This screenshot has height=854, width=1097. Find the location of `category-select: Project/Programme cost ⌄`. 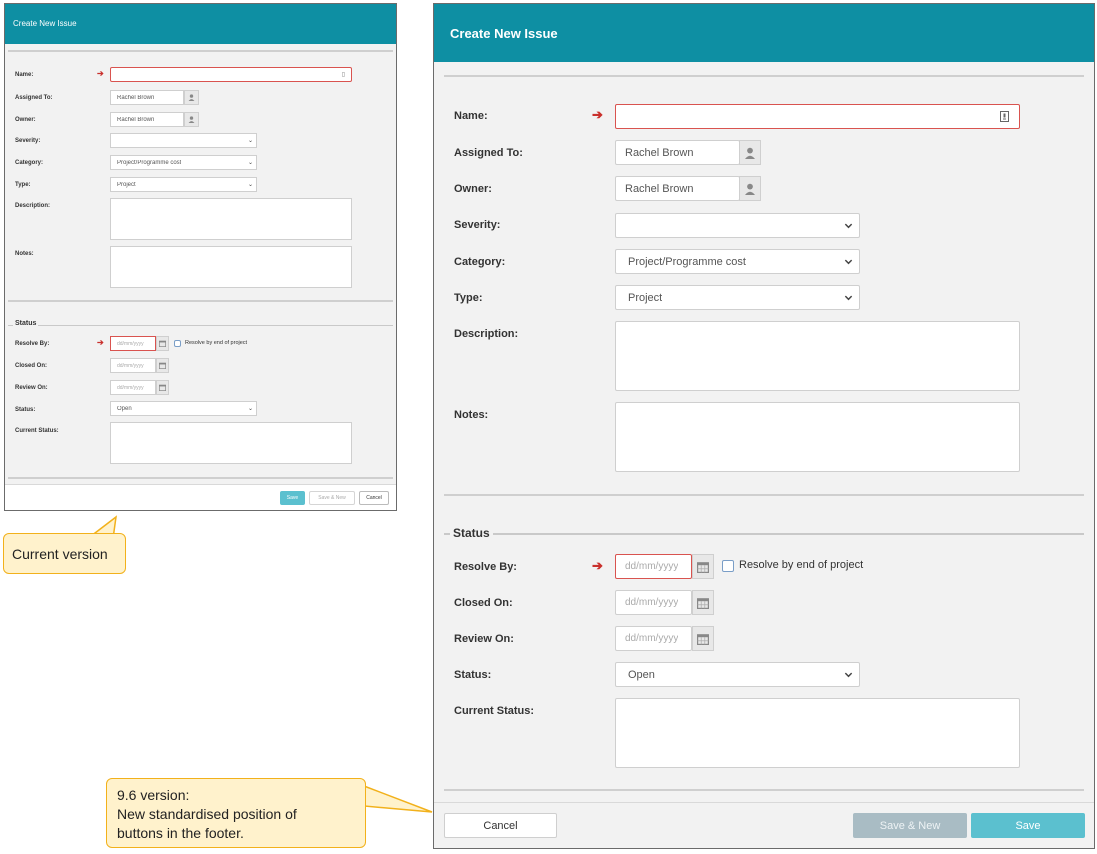

category-select: Project/Programme cost ⌄ is located at coordinates (183, 162).